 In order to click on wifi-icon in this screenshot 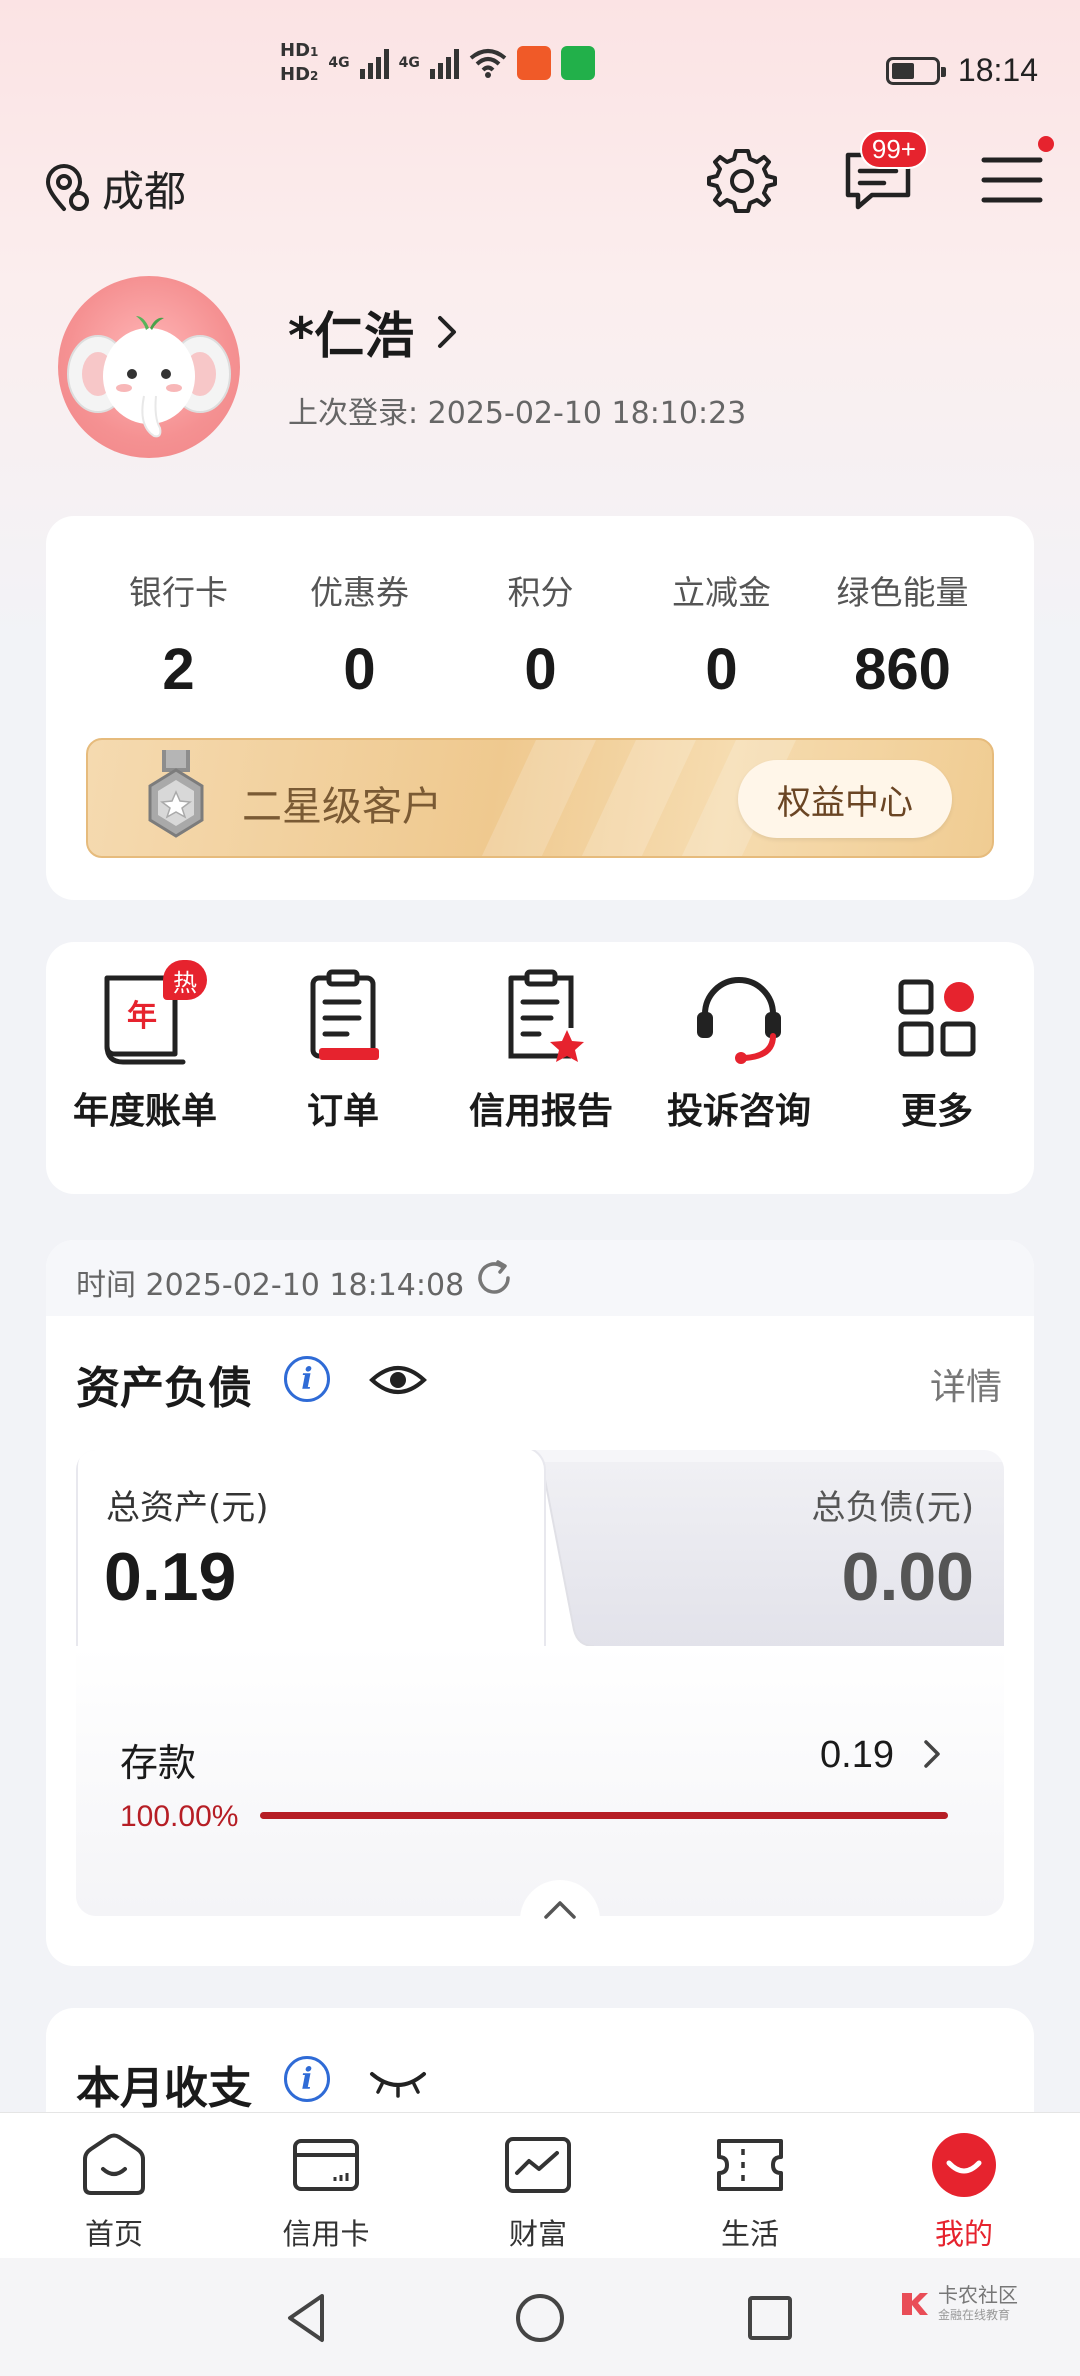, I will do `click(488, 63)`.